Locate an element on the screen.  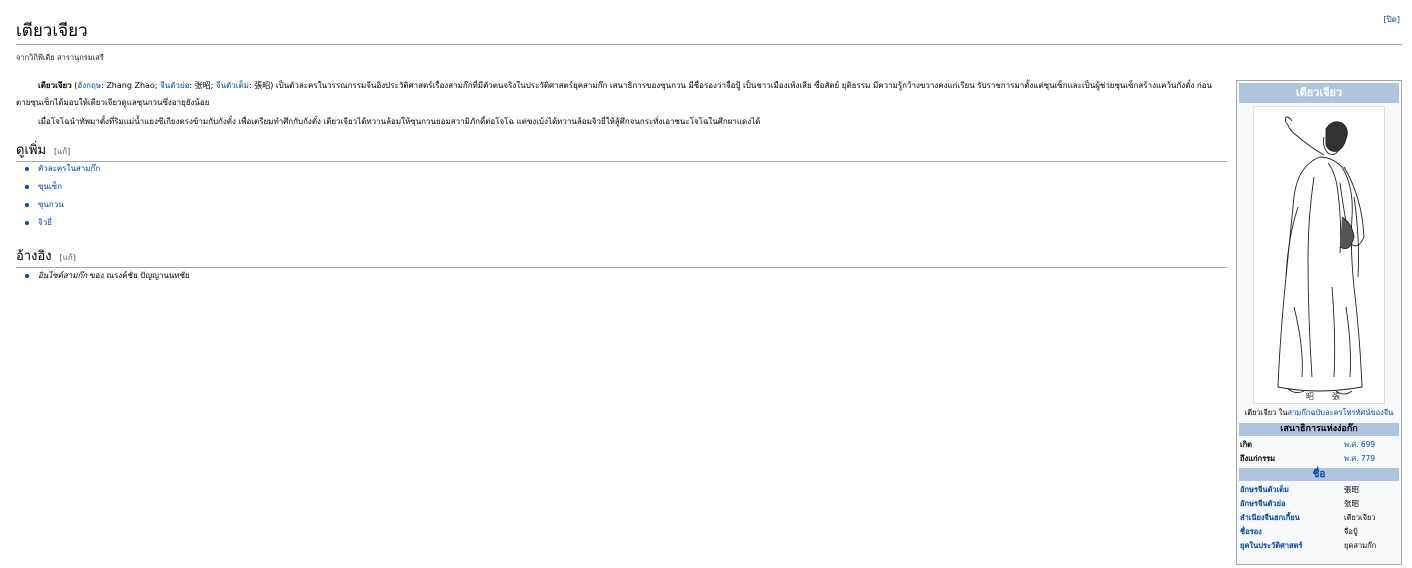
see-also-list: ตัวละครในสามก๊ก ซุนเซ็ก ซุนกวน จิวยี่ is located at coordinates (58, 196).